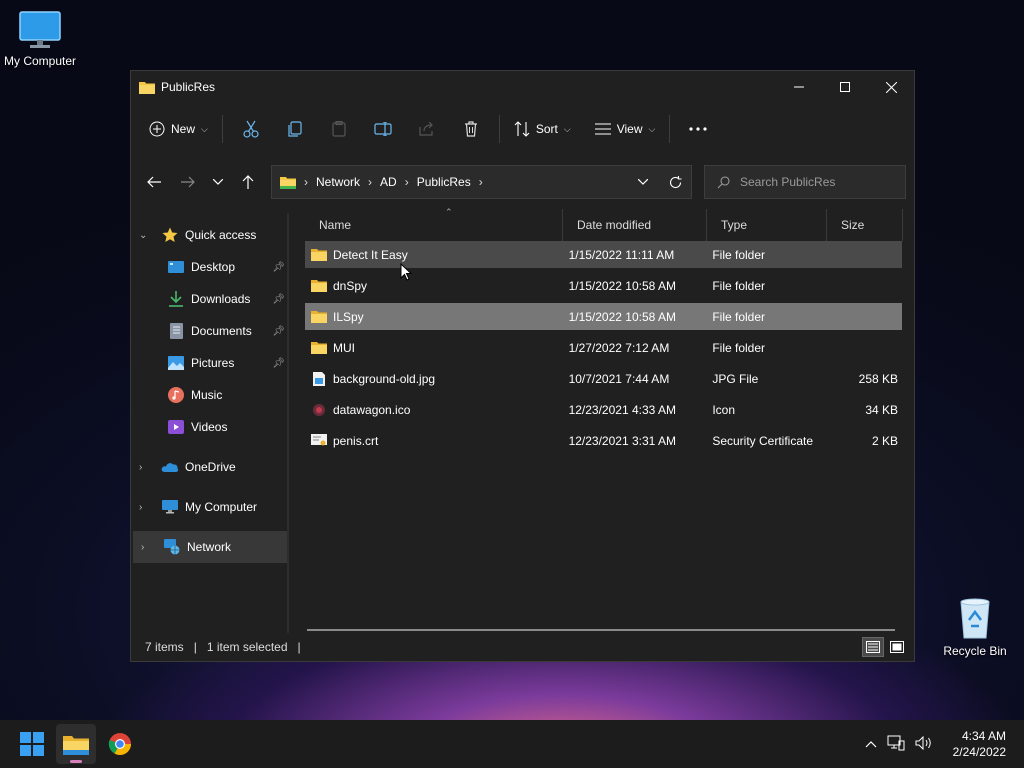 The height and width of the screenshot is (768, 1024). Describe the element at coordinates (897, 647) in the screenshot. I see `large-icons-view-button` at that location.